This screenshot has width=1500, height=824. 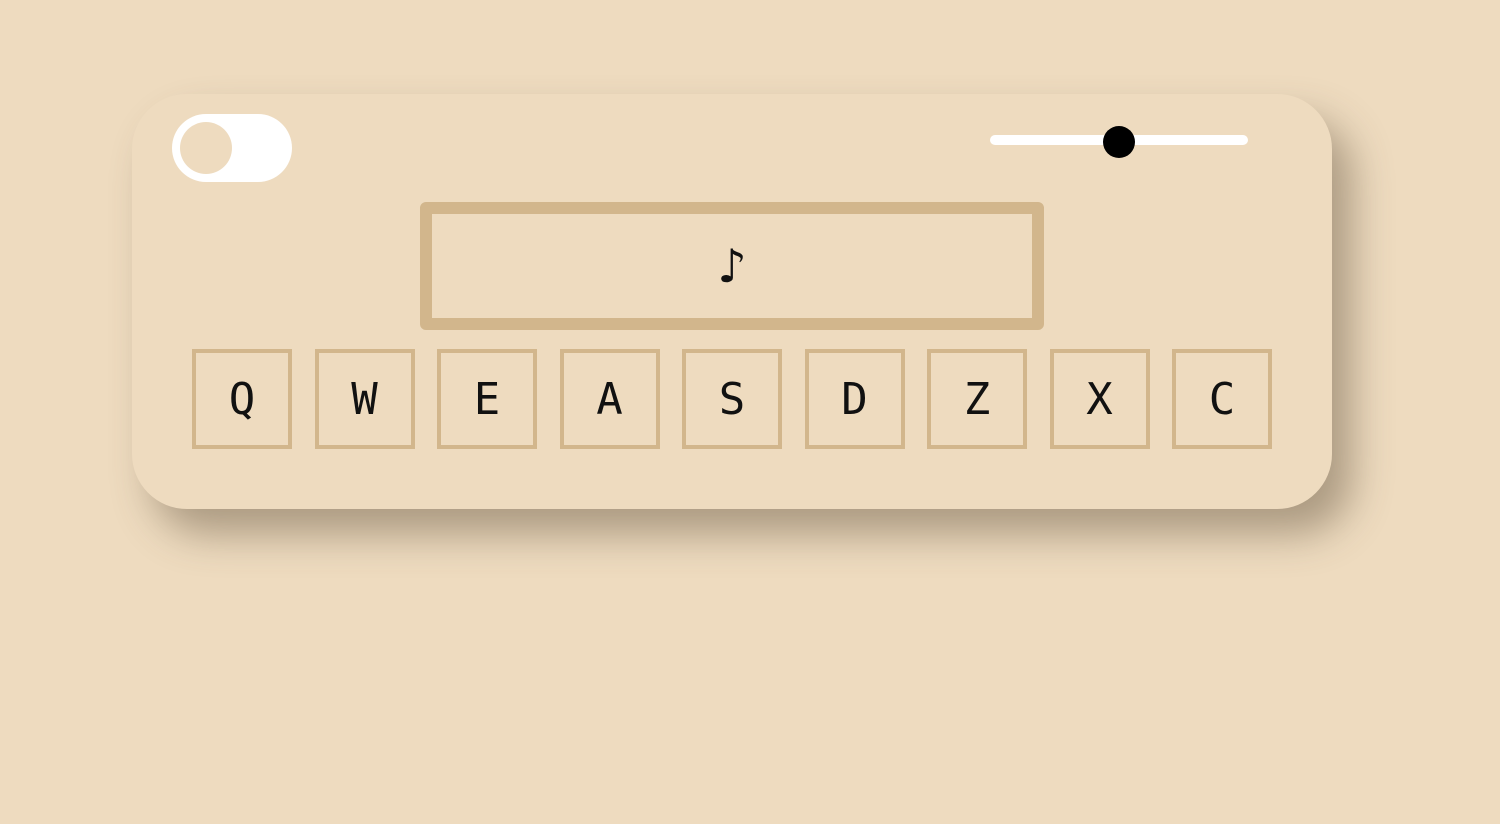 I want to click on drum-pad-e: E, so click(x=487, y=399).